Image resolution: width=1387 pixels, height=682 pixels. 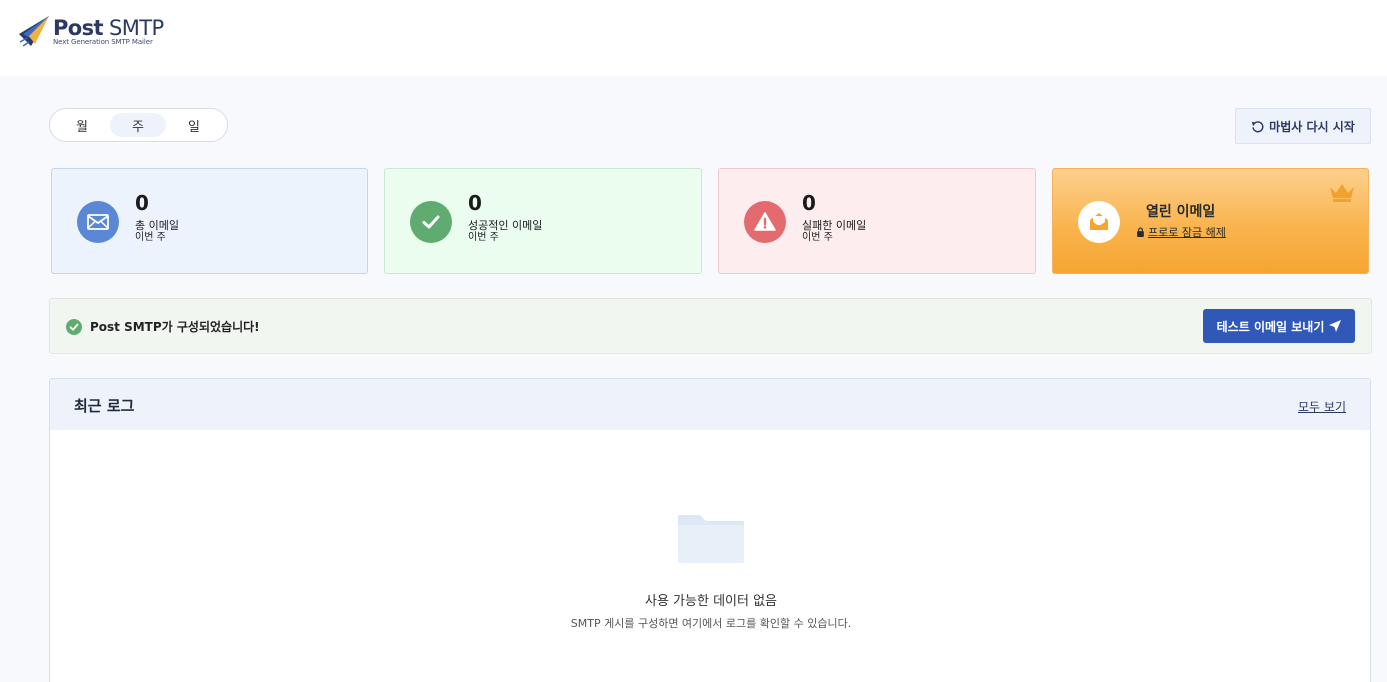 What do you see at coordinates (809, 203) in the screenshot?
I see `failed-count: 0` at bounding box center [809, 203].